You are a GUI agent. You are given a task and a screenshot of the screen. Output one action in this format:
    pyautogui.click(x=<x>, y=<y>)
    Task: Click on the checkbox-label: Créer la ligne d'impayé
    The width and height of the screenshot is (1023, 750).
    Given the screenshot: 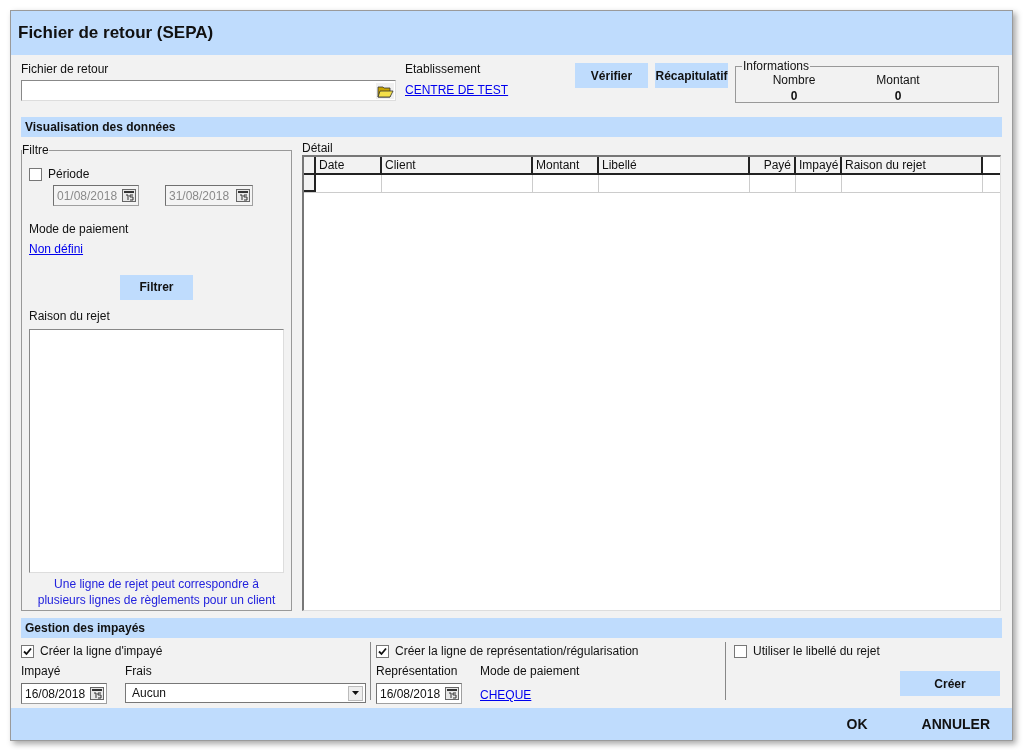 What is the action you would take?
    pyautogui.click(x=101, y=651)
    